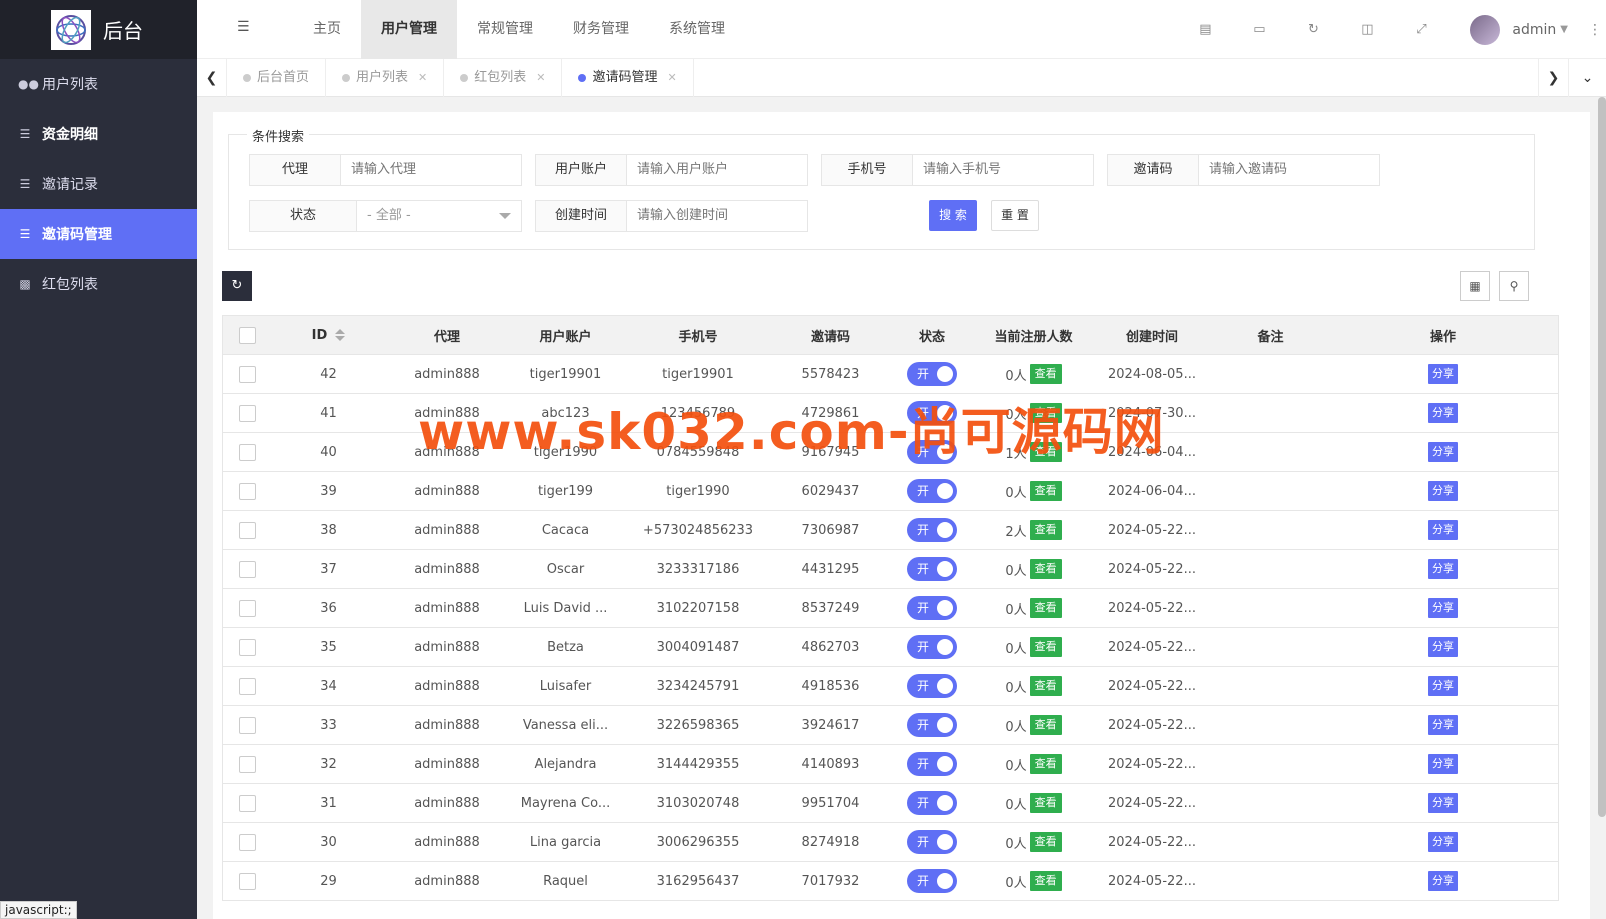 The width and height of the screenshot is (1606, 919). Describe the element at coordinates (431, 170) in the screenshot. I see `agent-input` at that location.